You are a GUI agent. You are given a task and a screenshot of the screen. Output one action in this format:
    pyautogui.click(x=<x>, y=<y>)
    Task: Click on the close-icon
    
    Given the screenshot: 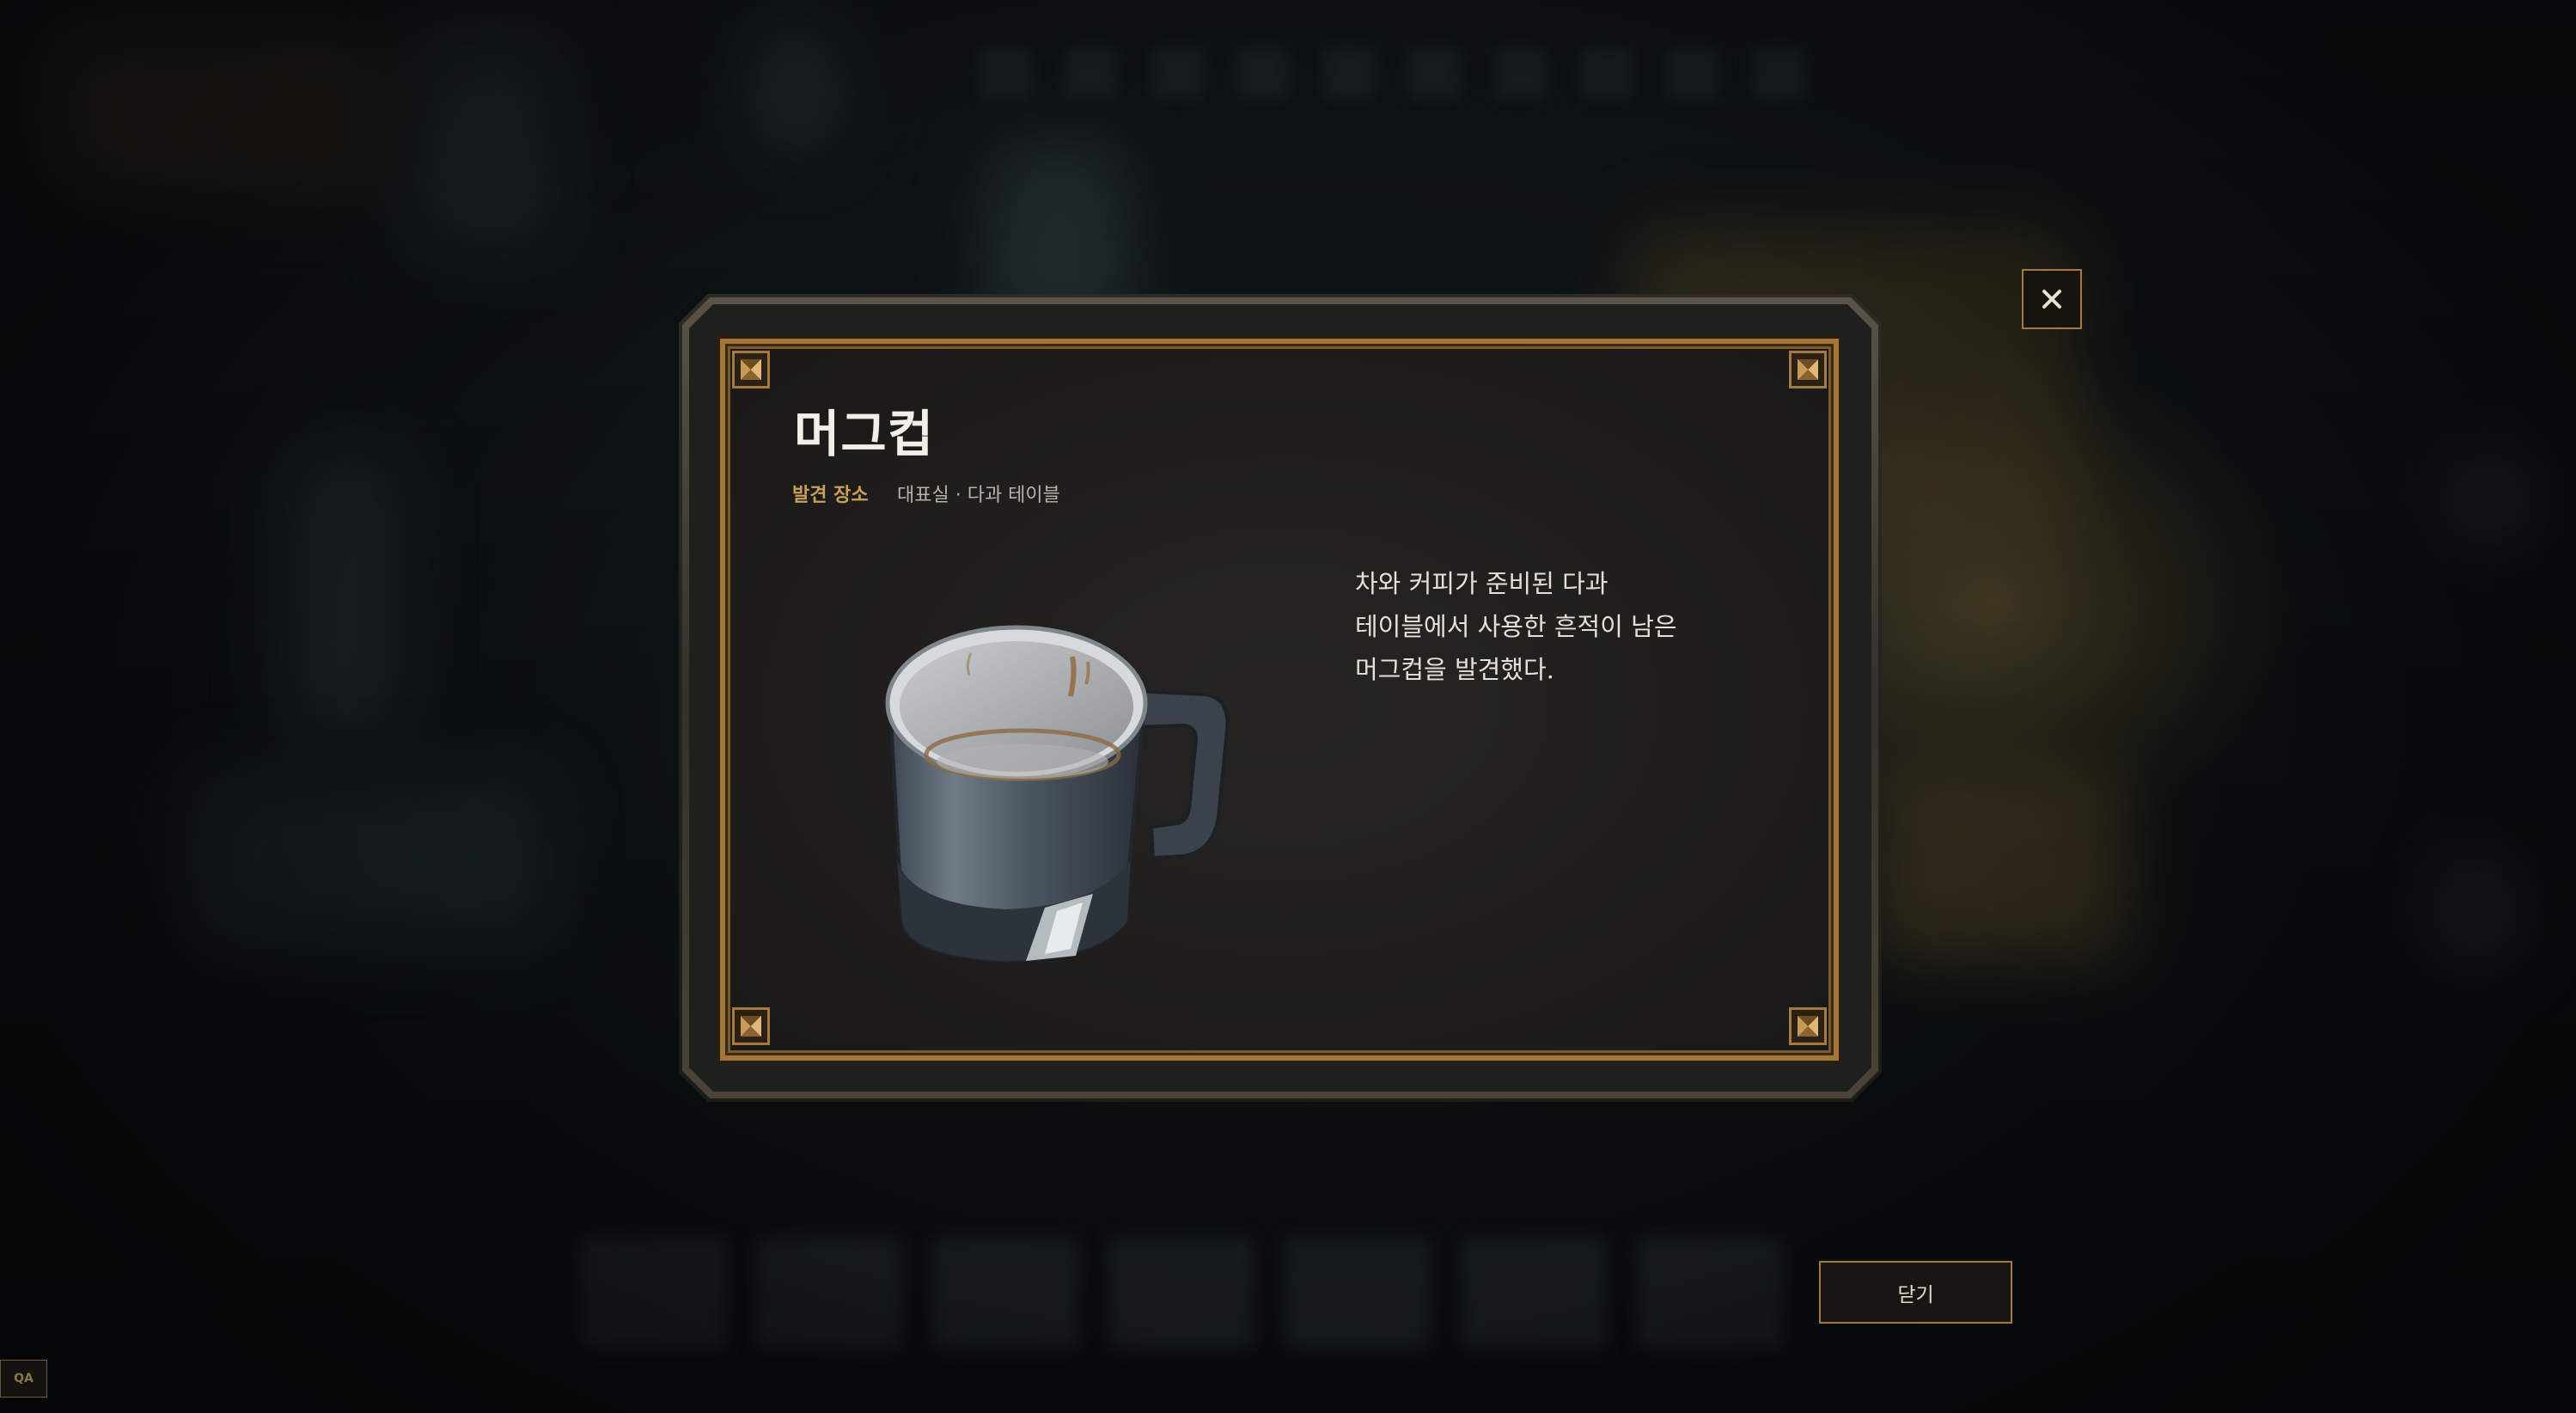 What is the action you would take?
    pyautogui.click(x=2051, y=299)
    